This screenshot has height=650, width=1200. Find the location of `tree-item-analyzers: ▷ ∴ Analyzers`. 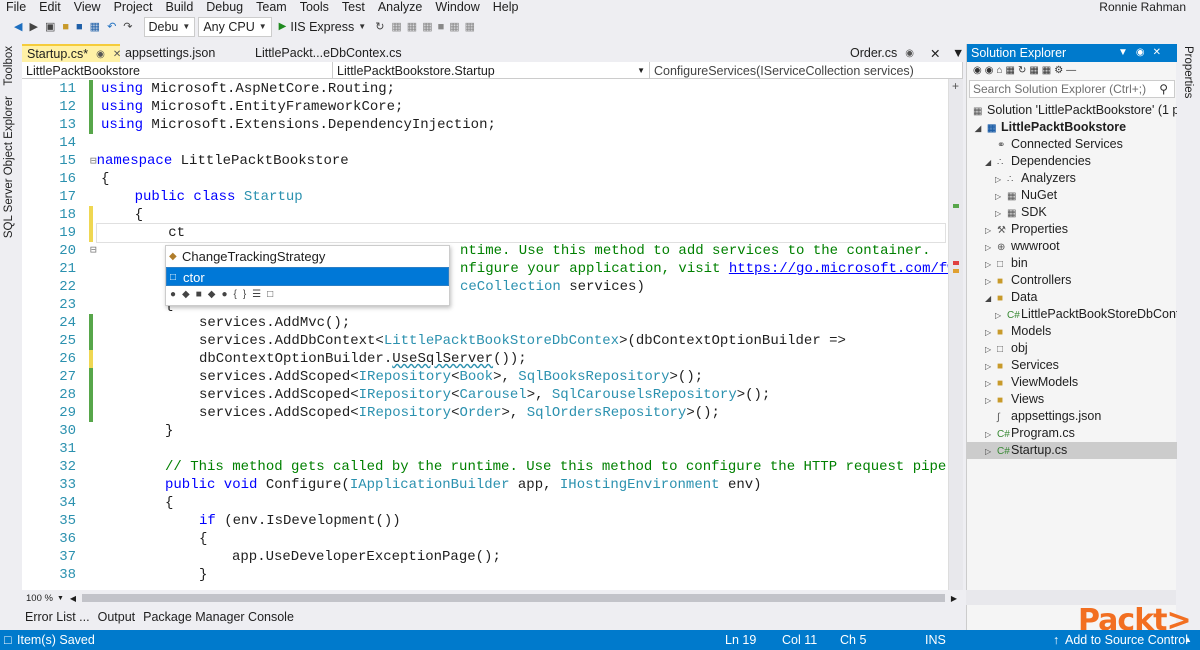

tree-item-analyzers: ▷ ∴ Analyzers is located at coordinates (1072, 178).